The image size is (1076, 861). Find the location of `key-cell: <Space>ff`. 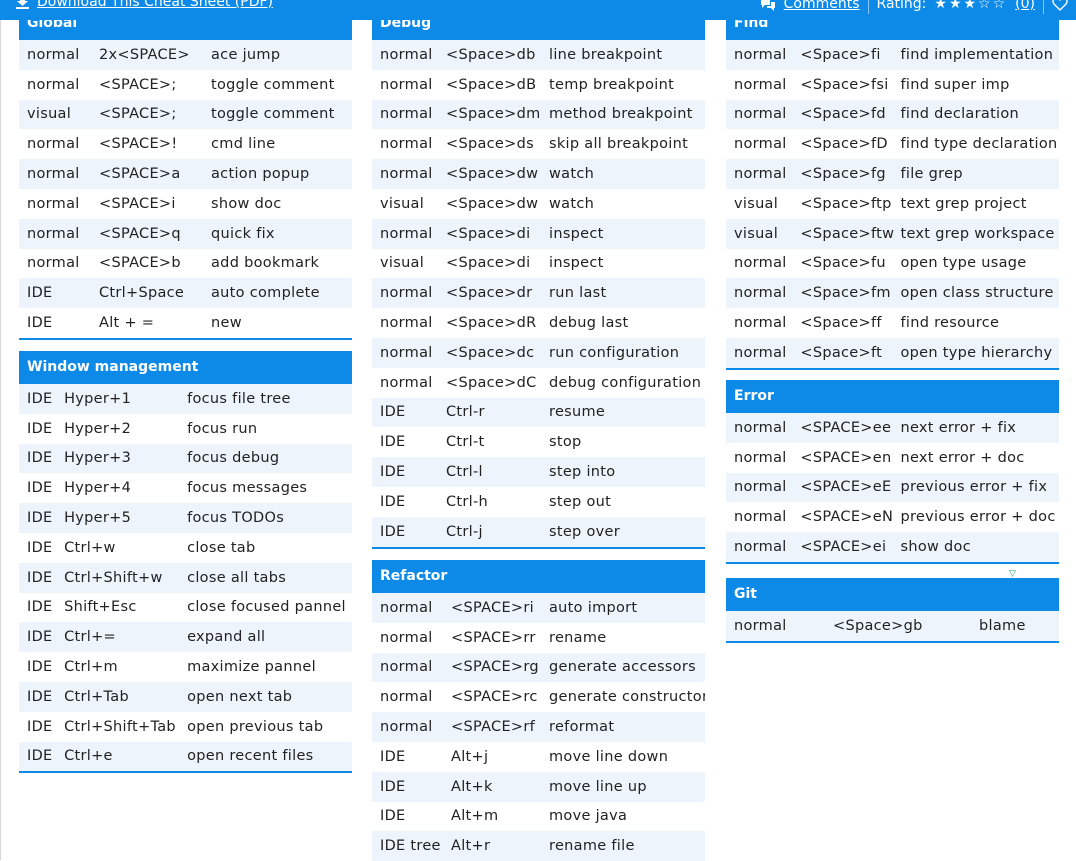

key-cell: <Space>ff is located at coordinates (841, 323).